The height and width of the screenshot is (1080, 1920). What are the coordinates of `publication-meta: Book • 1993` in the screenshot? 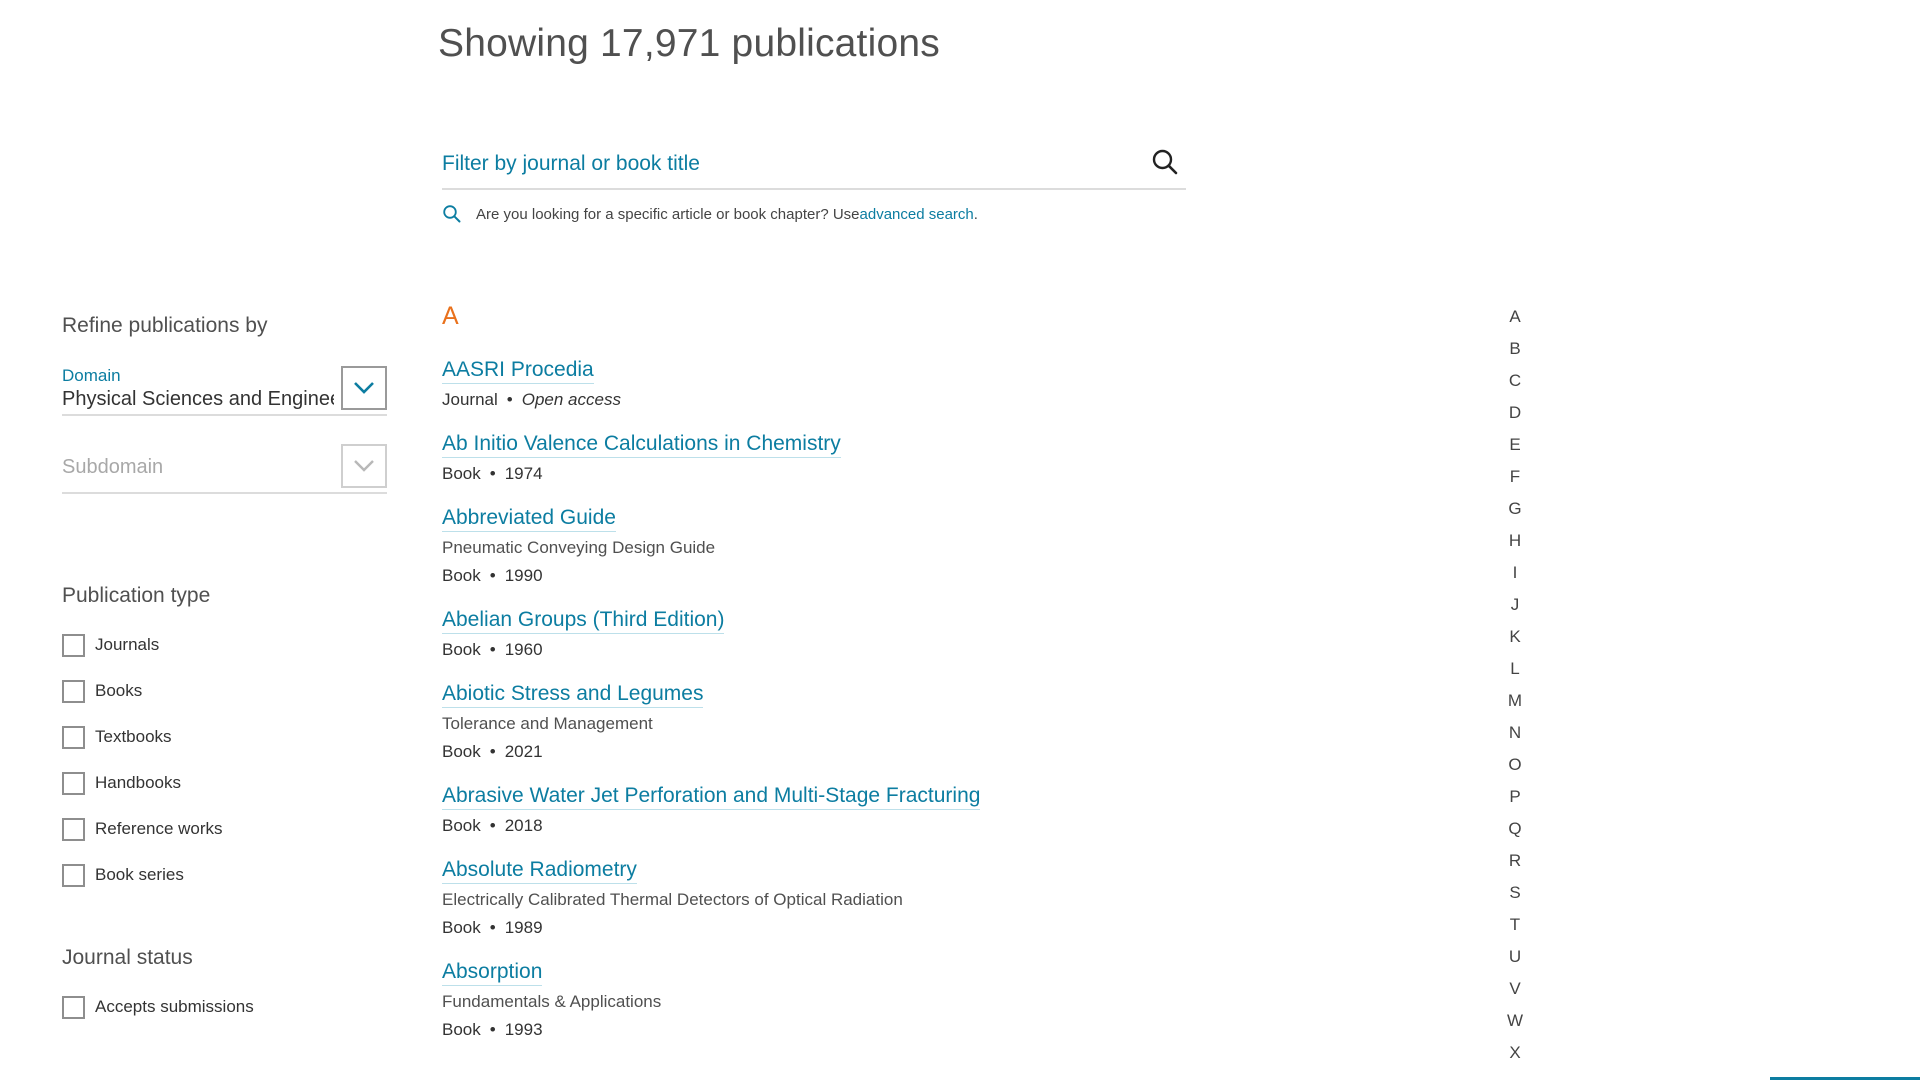 It's located at (832, 1030).